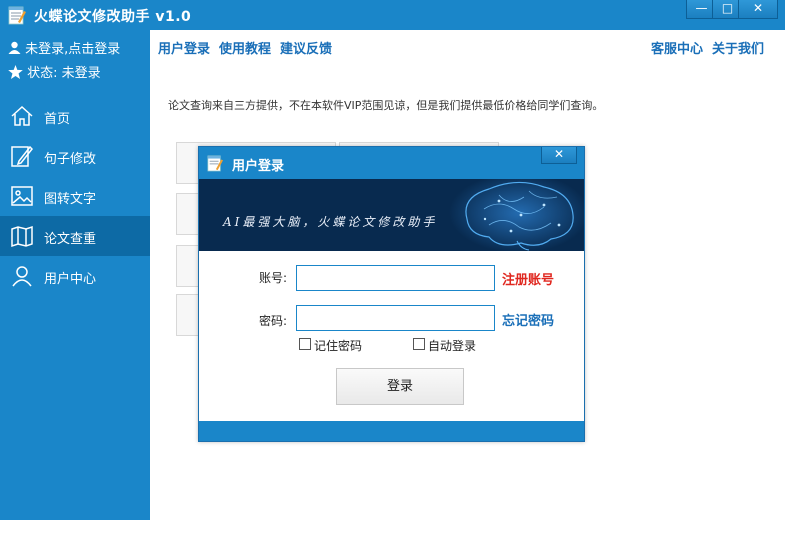 This screenshot has height=540, width=785. Describe the element at coordinates (559, 155) in the screenshot. I see `dialog-close-button: ✕` at that location.